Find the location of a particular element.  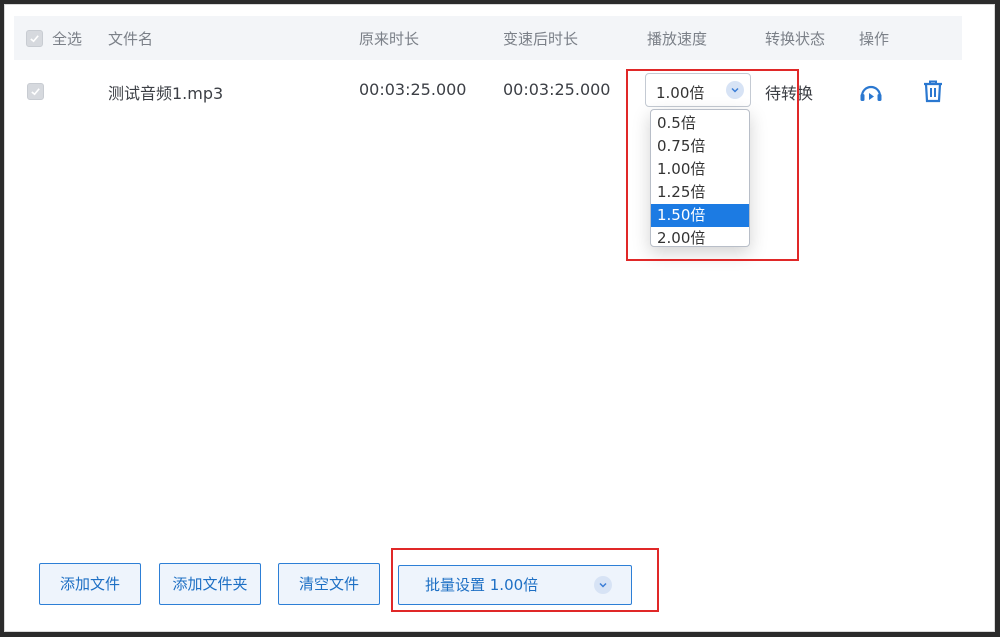

chevron-down-icon is located at coordinates (603, 585).